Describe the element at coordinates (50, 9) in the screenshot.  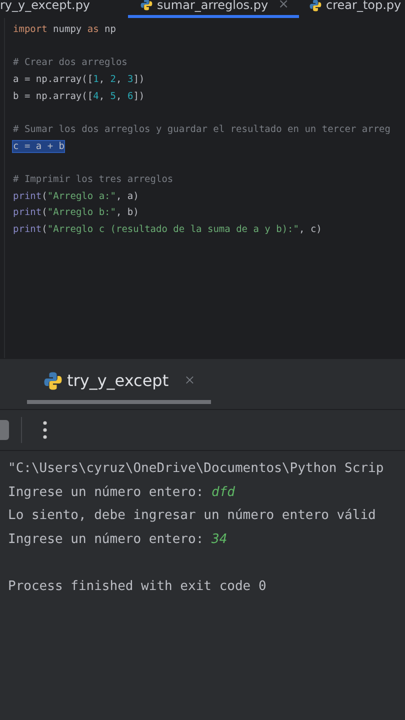
I see `editor-tab: ry_y_except.py` at that location.